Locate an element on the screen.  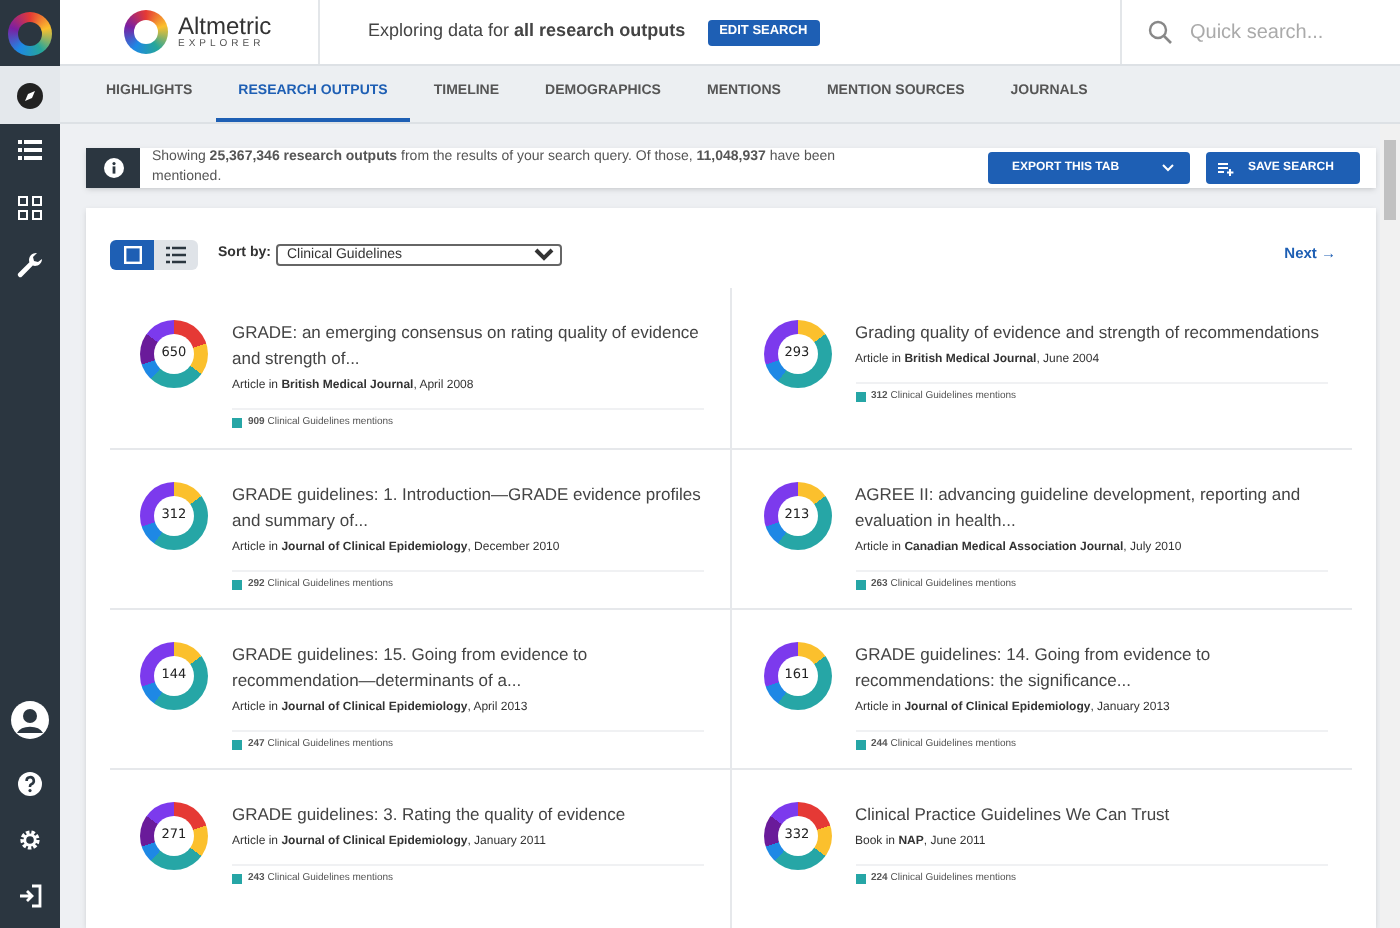
grid-icon is located at coordinates (30, 208).